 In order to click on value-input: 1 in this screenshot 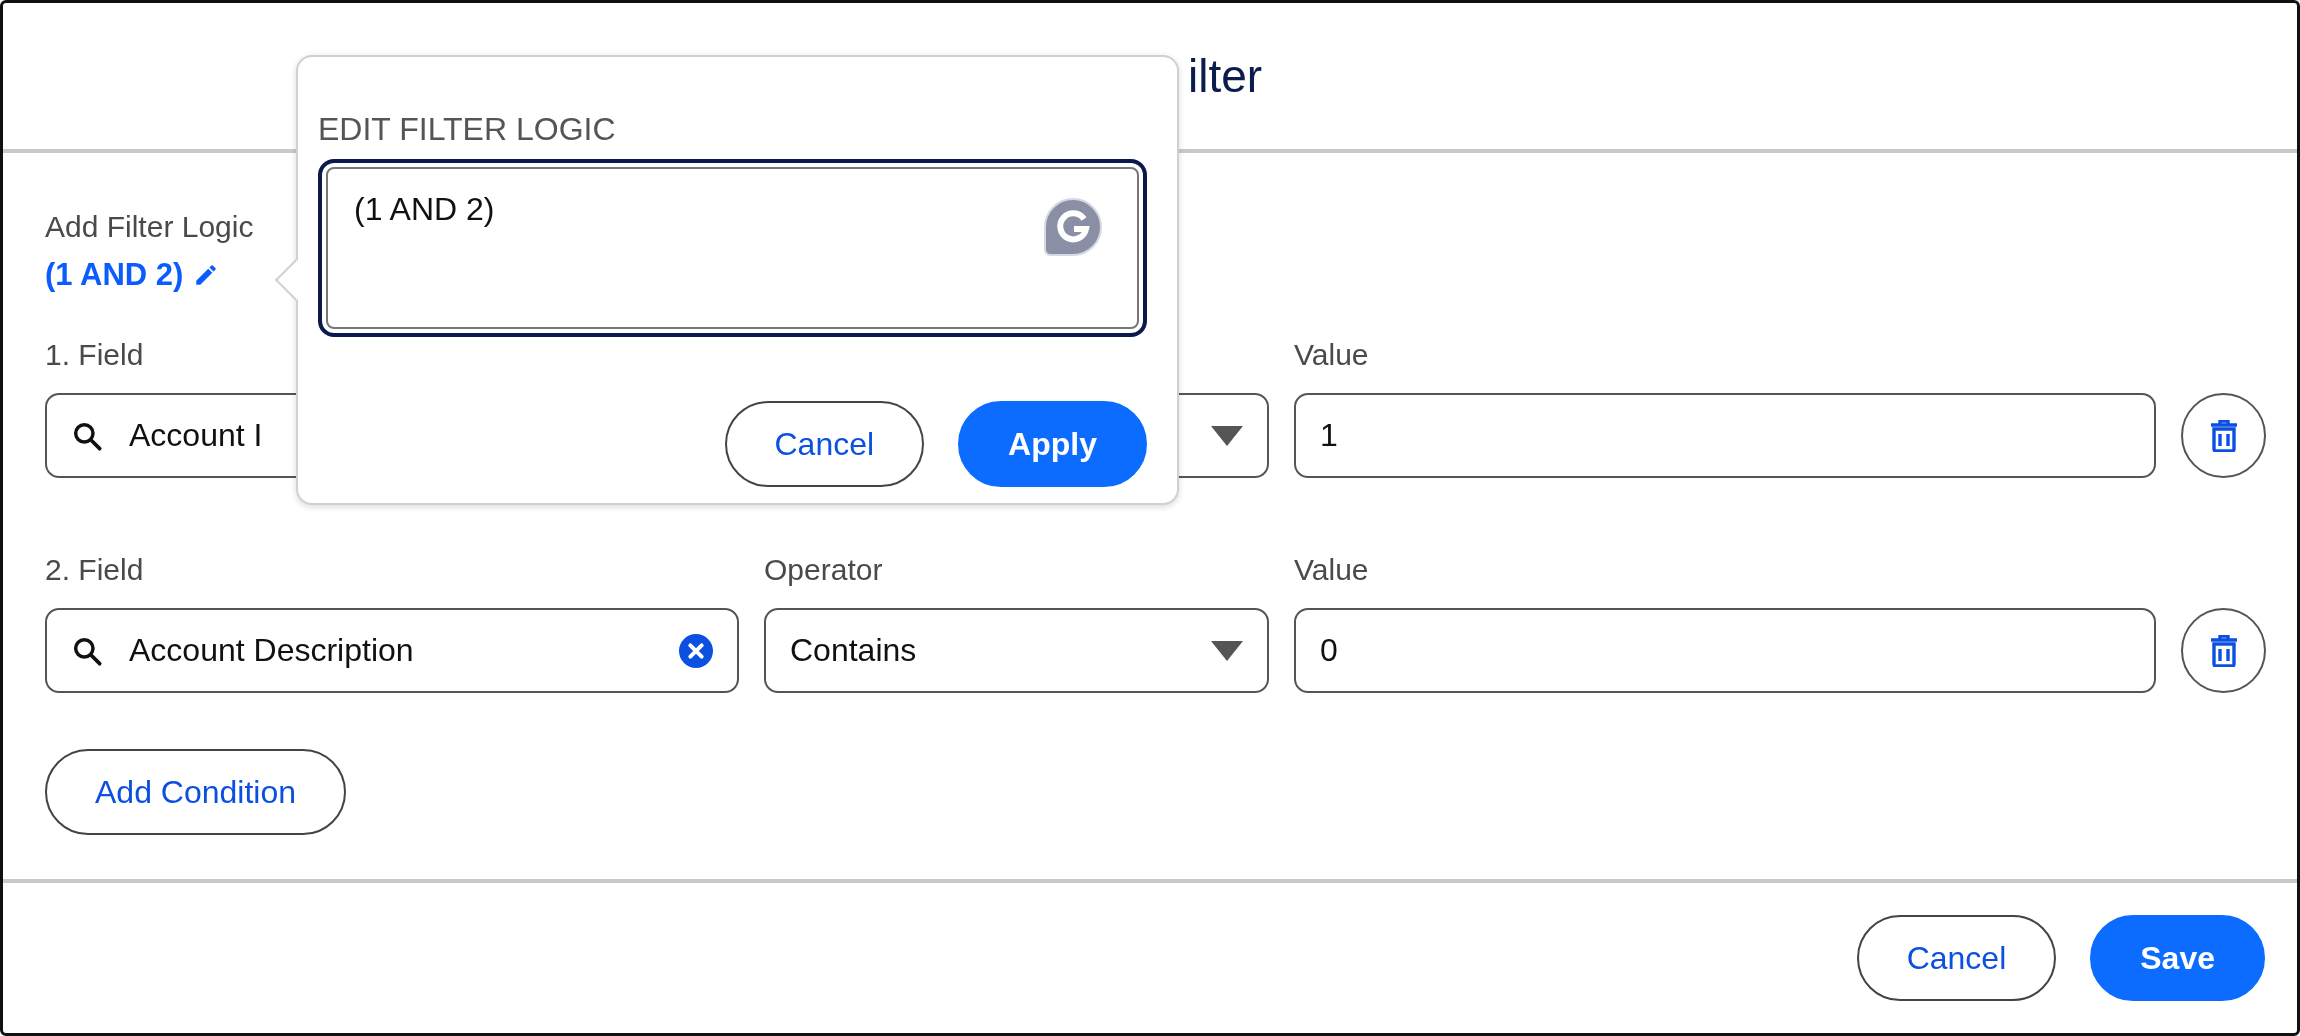, I will do `click(1725, 435)`.